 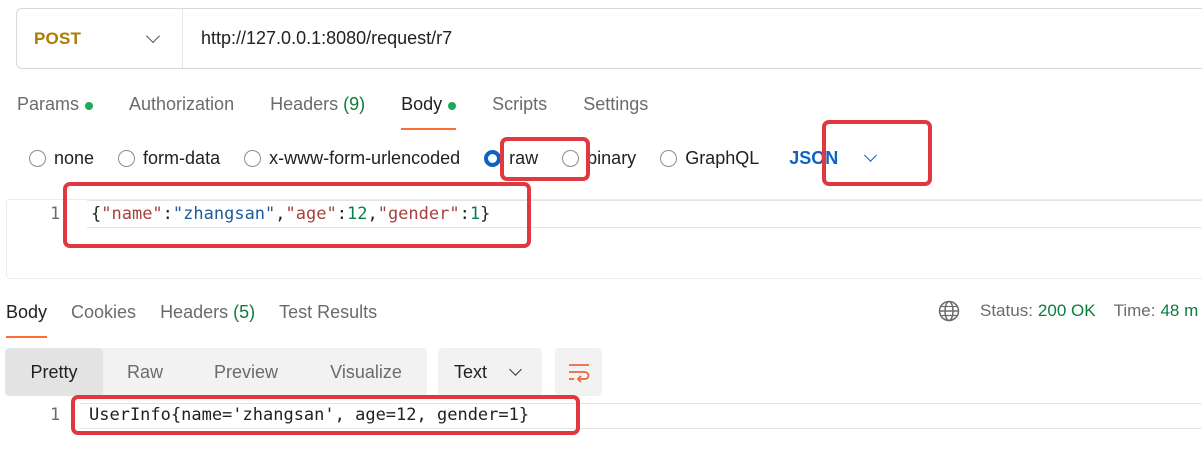 I want to click on radio-label: x-www-form-urlencoded, so click(x=365, y=157).